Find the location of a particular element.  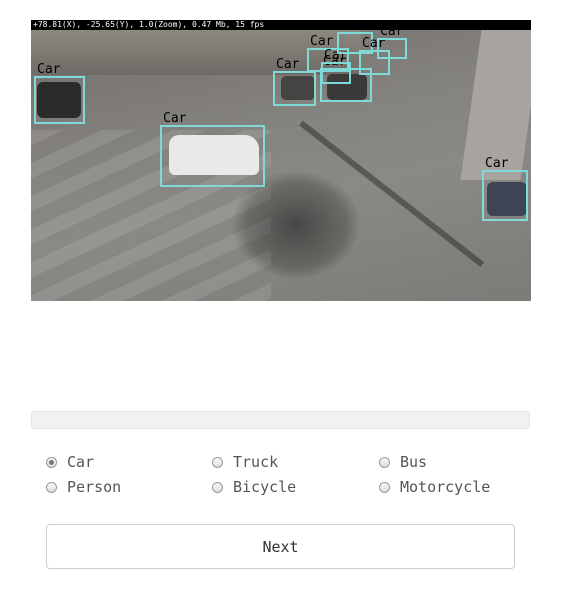

option-person: Person is located at coordinates (83, 487).